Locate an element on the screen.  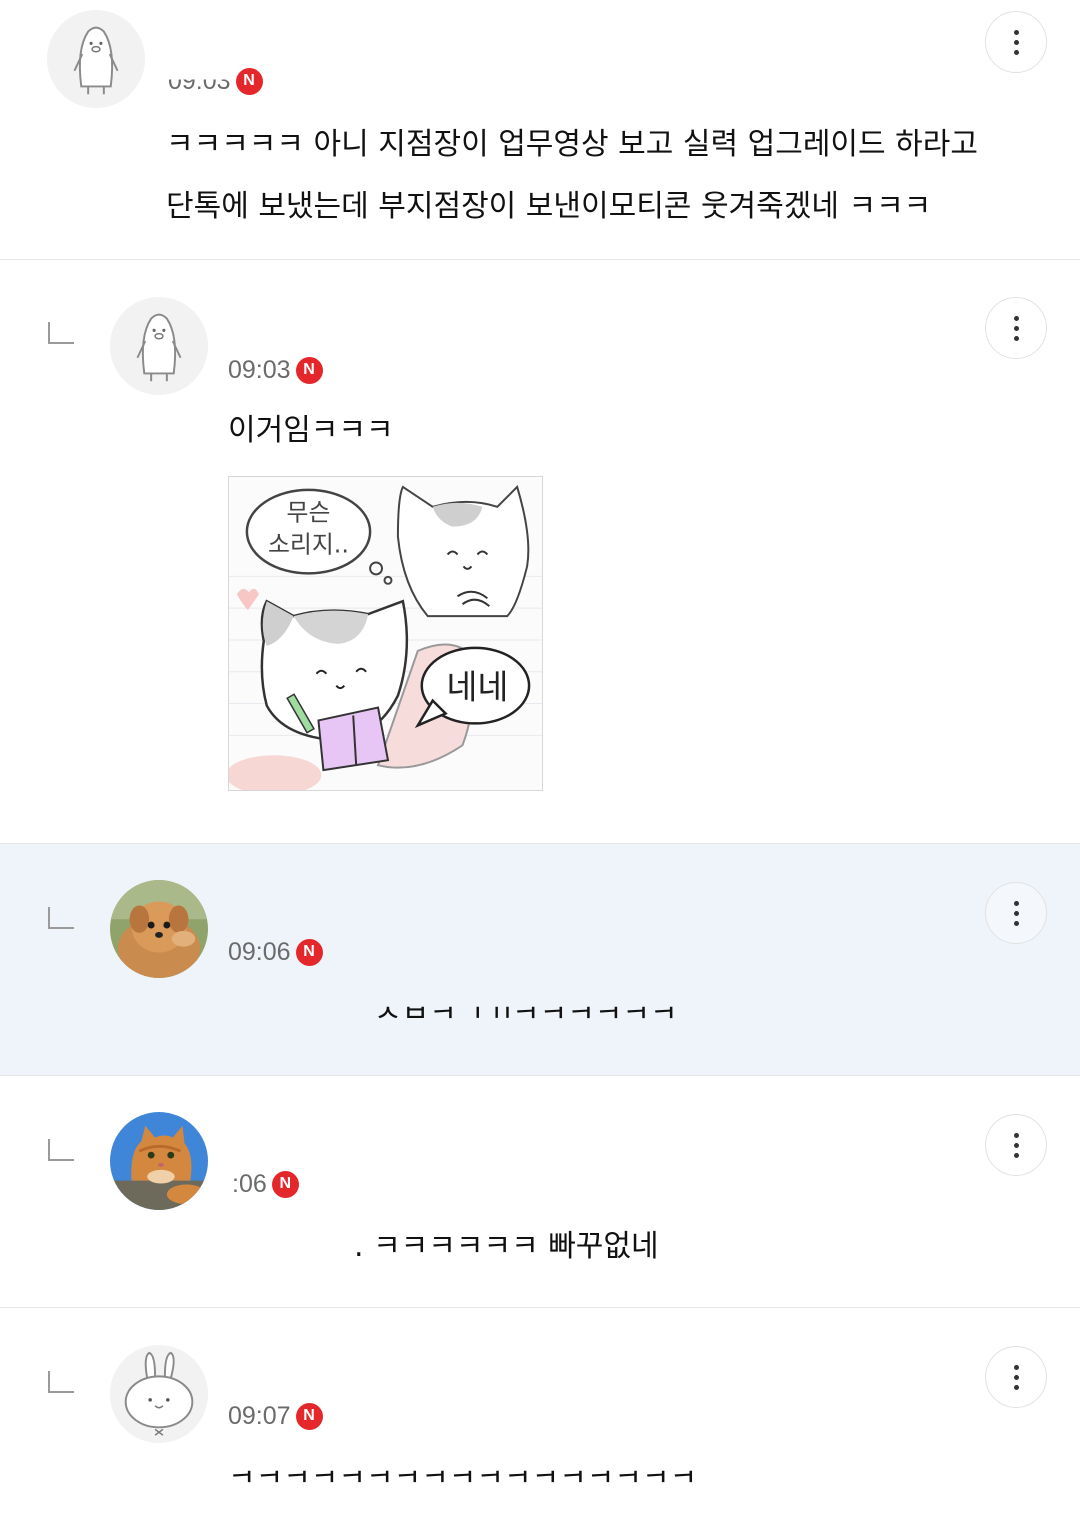
comment-meta: 09:06 N is located at coordinates (275, 952).